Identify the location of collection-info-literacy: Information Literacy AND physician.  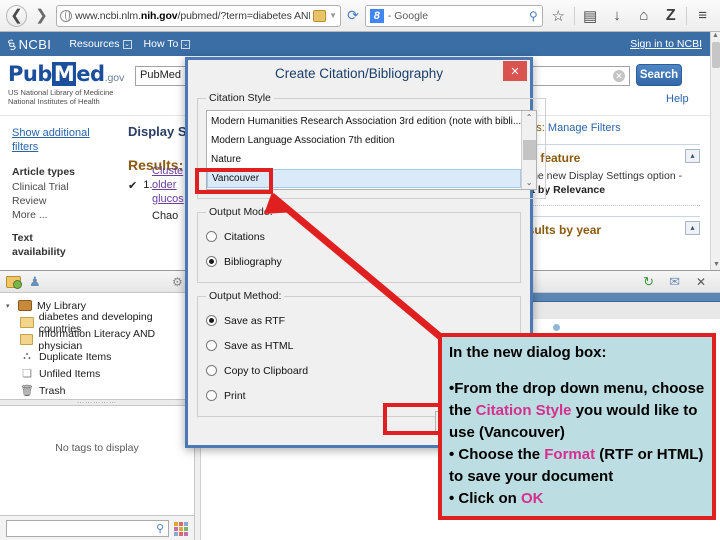
(97, 340).